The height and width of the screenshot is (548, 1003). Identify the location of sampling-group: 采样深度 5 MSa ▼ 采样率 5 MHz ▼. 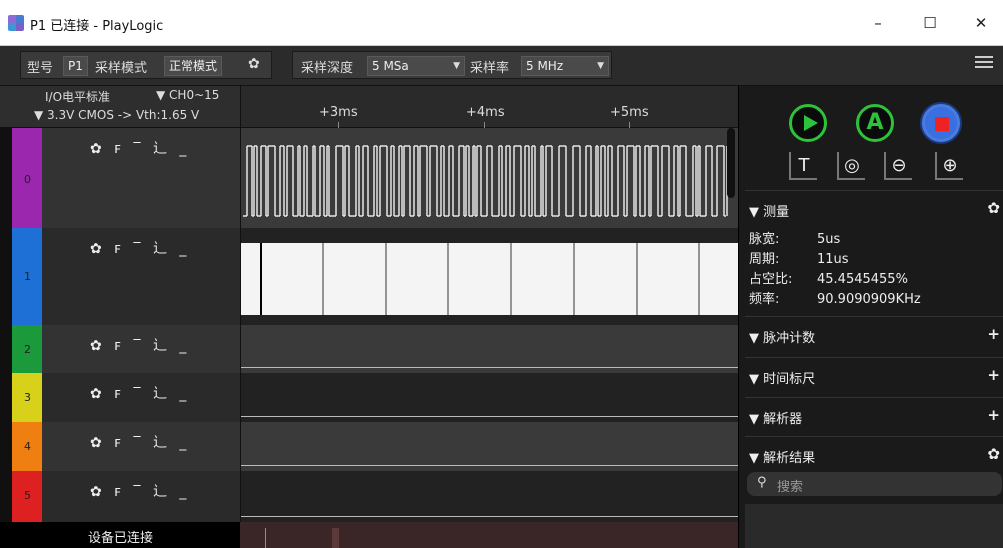
(452, 65).